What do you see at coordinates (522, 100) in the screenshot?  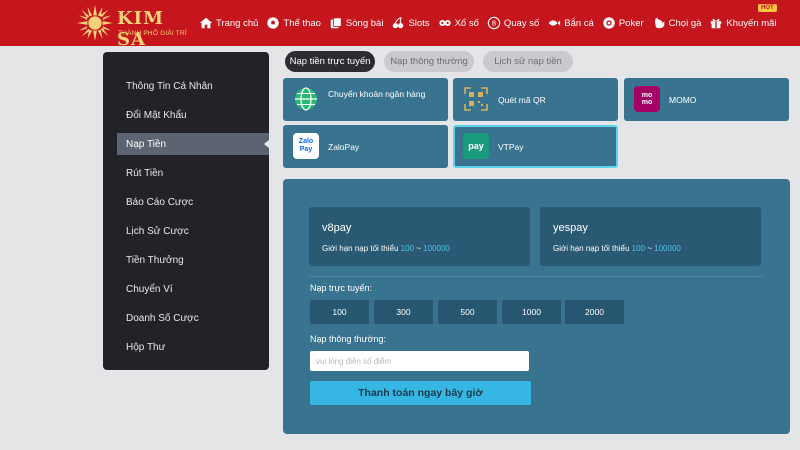 I see `method-label: Quét mã QR` at bounding box center [522, 100].